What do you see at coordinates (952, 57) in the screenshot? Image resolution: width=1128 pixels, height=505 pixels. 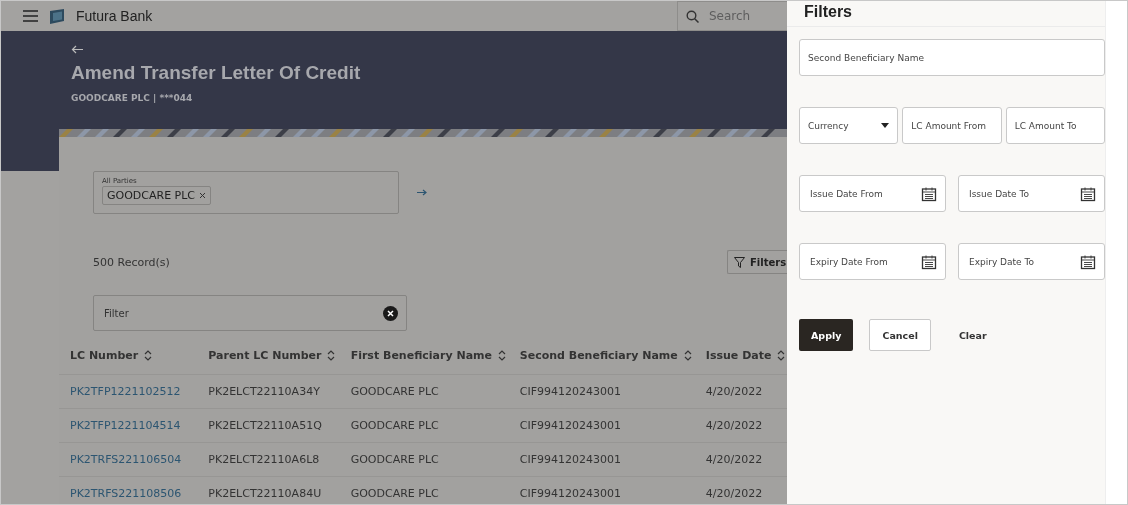 I see `input-field: Second Beneficiary Name` at bounding box center [952, 57].